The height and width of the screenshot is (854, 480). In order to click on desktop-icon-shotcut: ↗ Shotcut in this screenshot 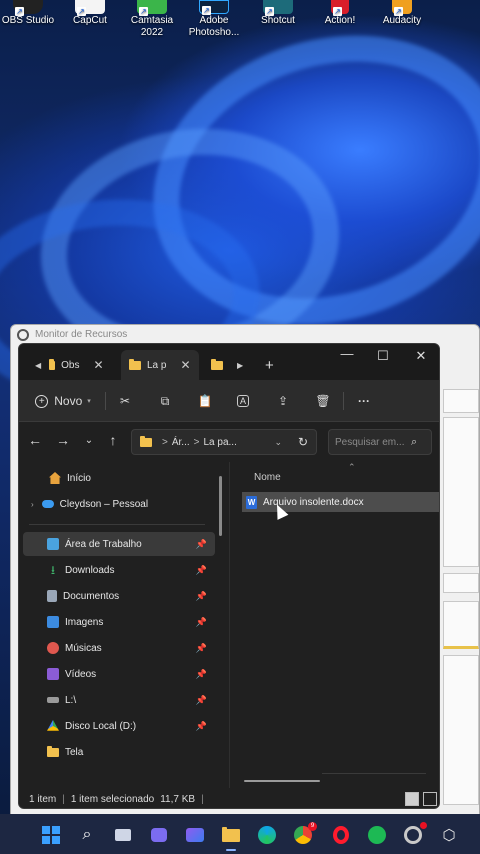, I will do `click(278, 13)`.